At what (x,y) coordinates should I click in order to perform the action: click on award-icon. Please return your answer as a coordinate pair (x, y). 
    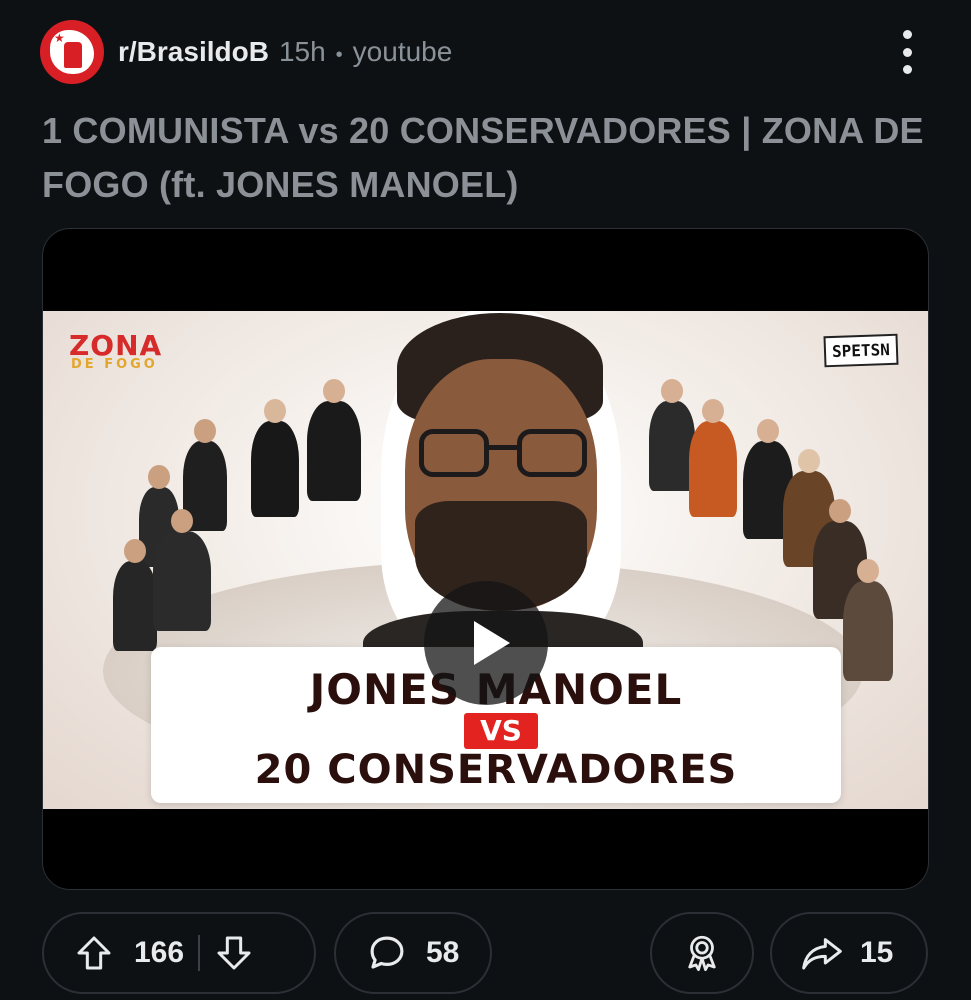
    Looking at the image, I should click on (702, 953).